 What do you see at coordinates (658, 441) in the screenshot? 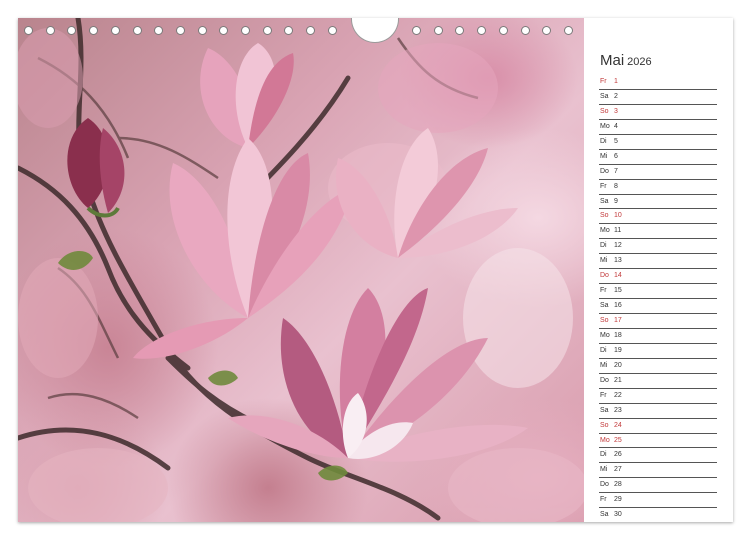
I see `day-row: Mo 25` at bounding box center [658, 441].